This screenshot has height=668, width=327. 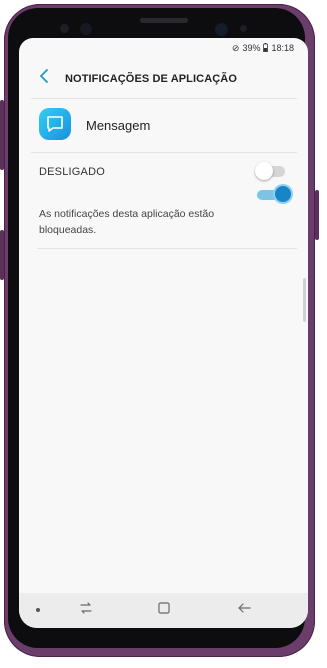 What do you see at coordinates (163, 48) in the screenshot?
I see `status-bar: ⊘ 39% 18:18` at bounding box center [163, 48].